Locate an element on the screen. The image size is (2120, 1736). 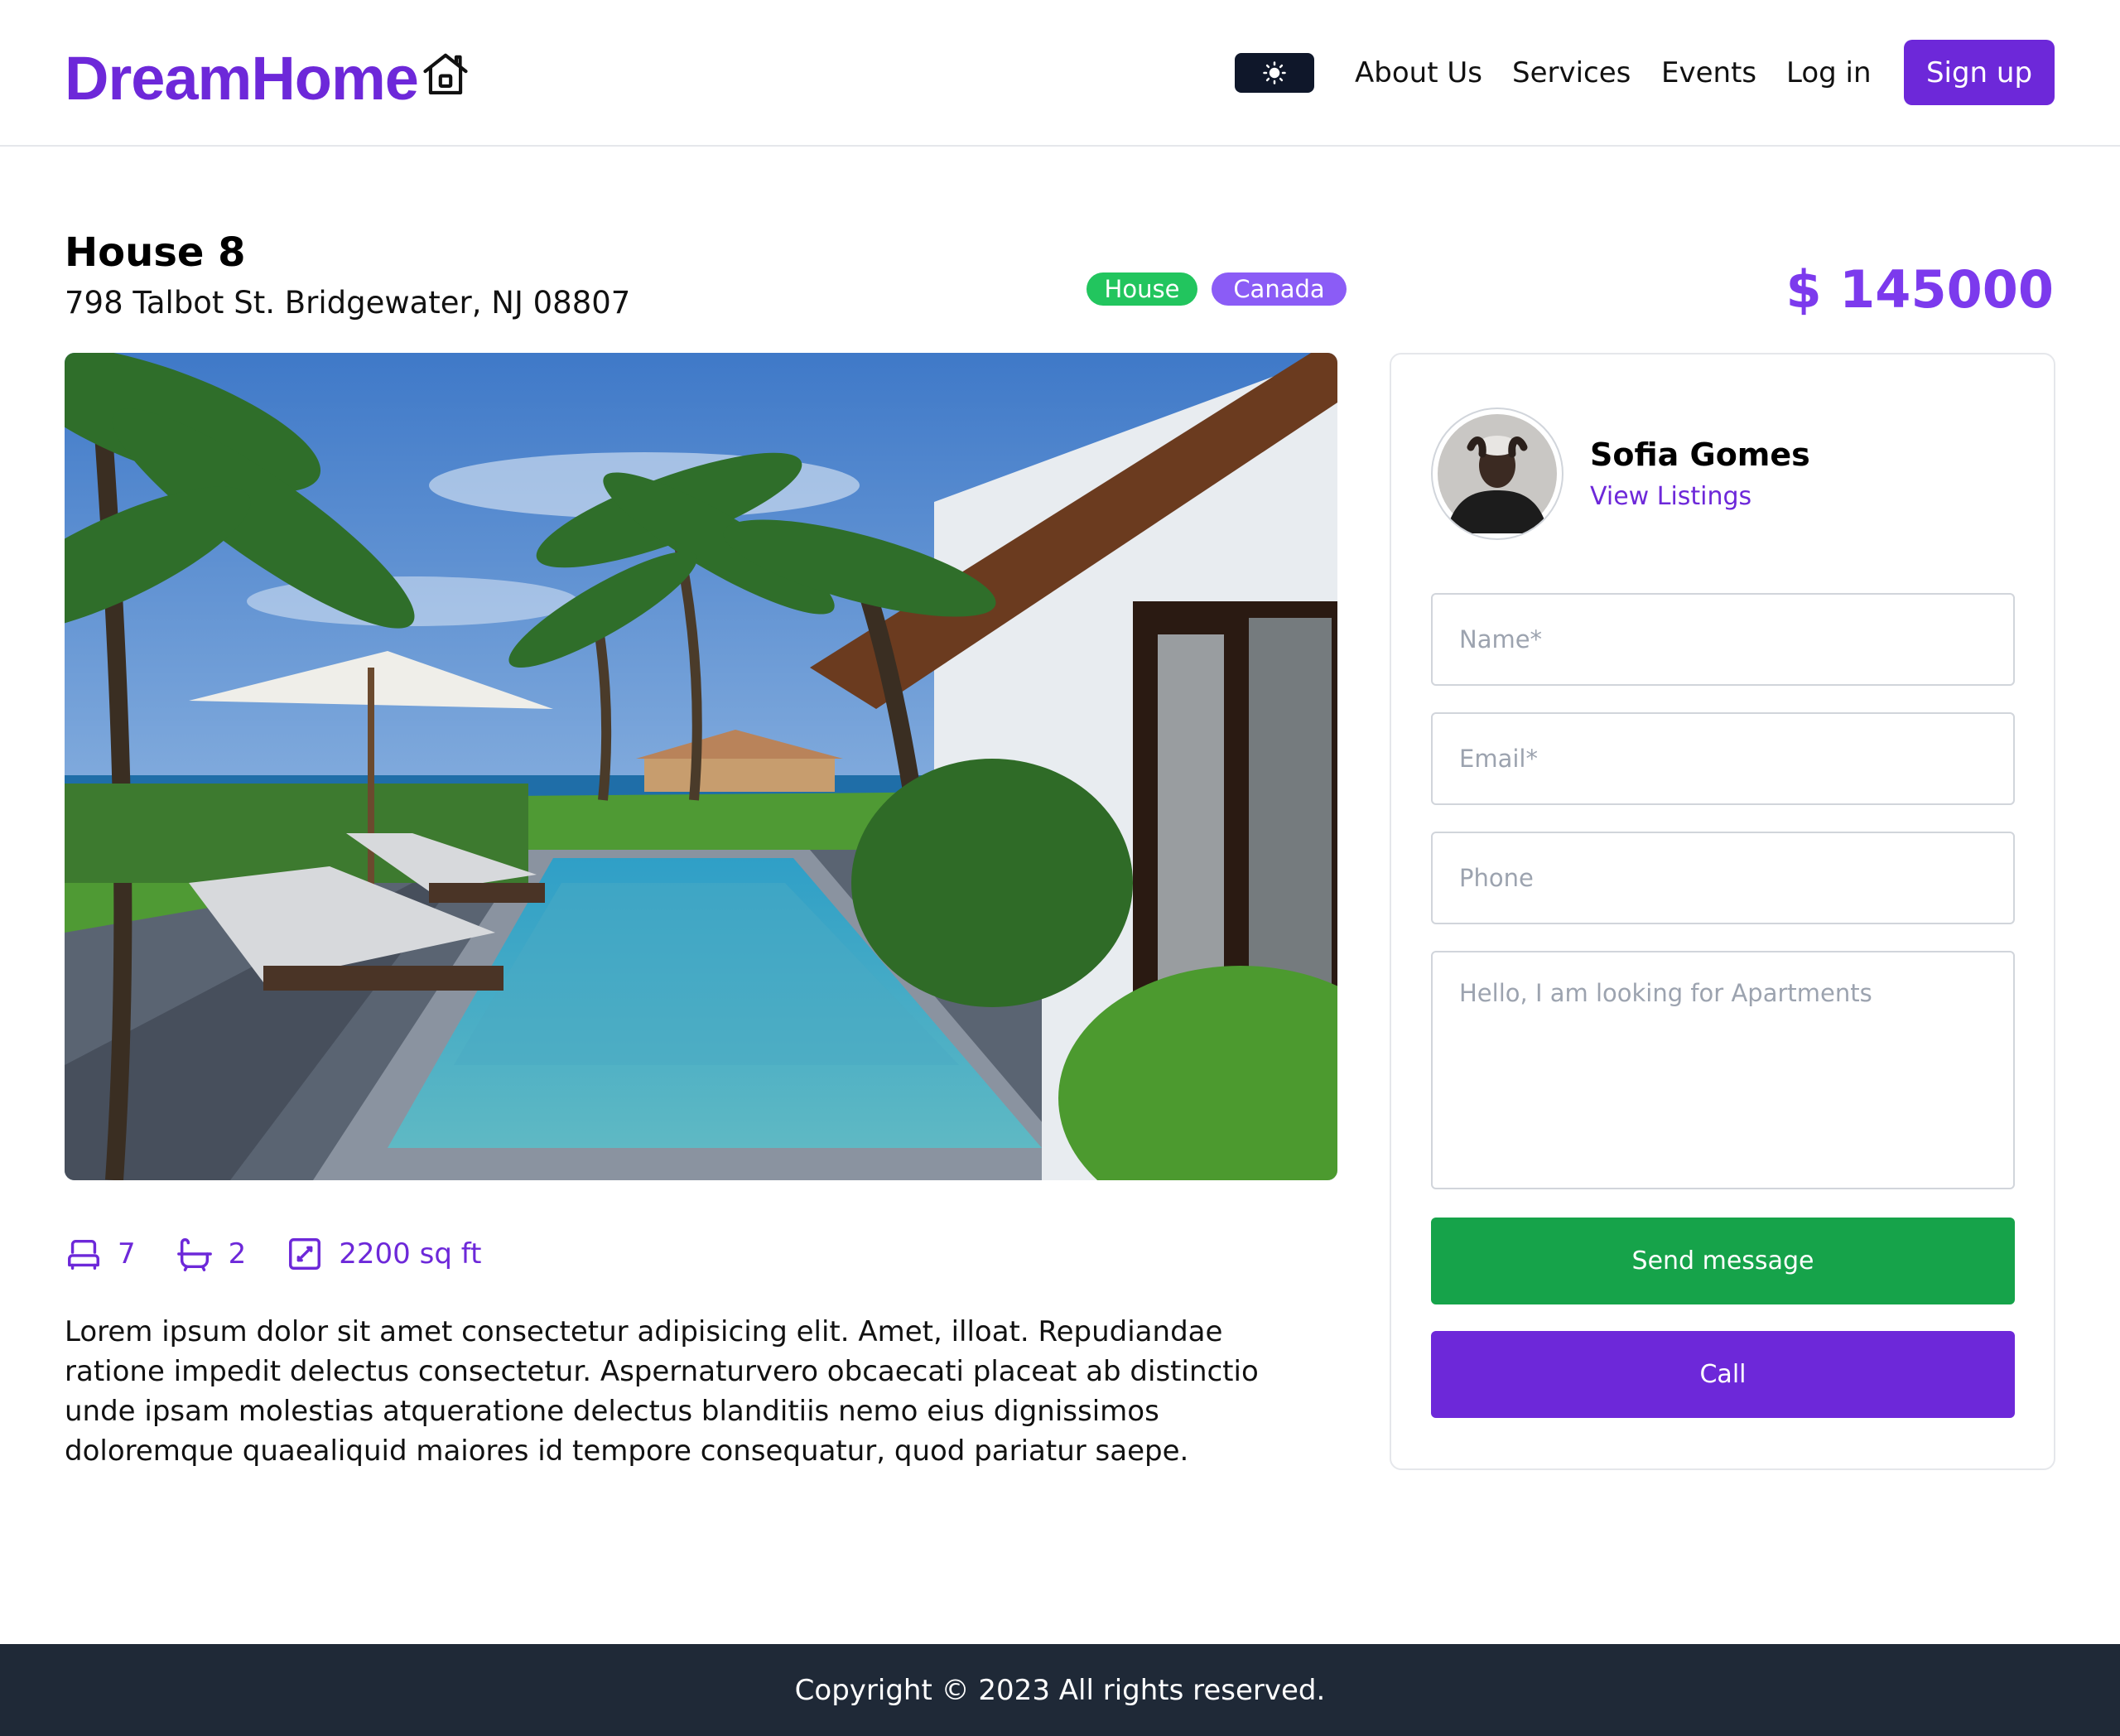
email-input is located at coordinates (1723, 759).